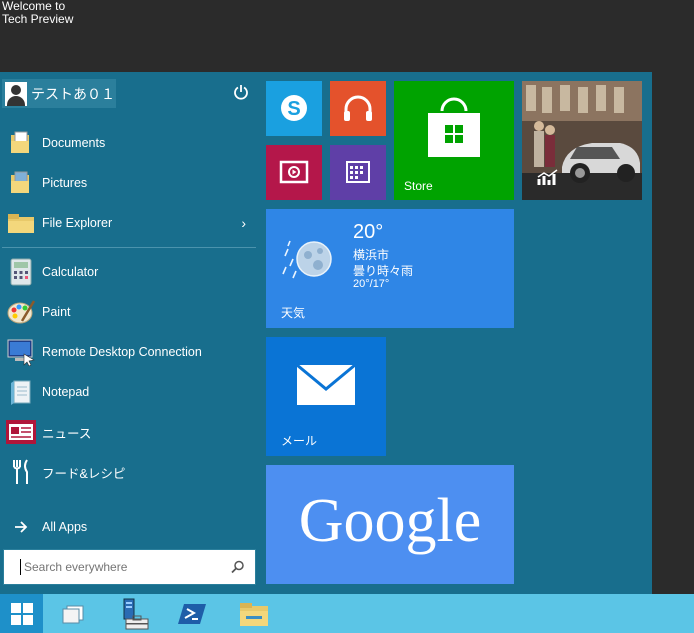  Describe the element at coordinates (21, 223) in the screenshot. I see `file-explorer-icon` at that location.